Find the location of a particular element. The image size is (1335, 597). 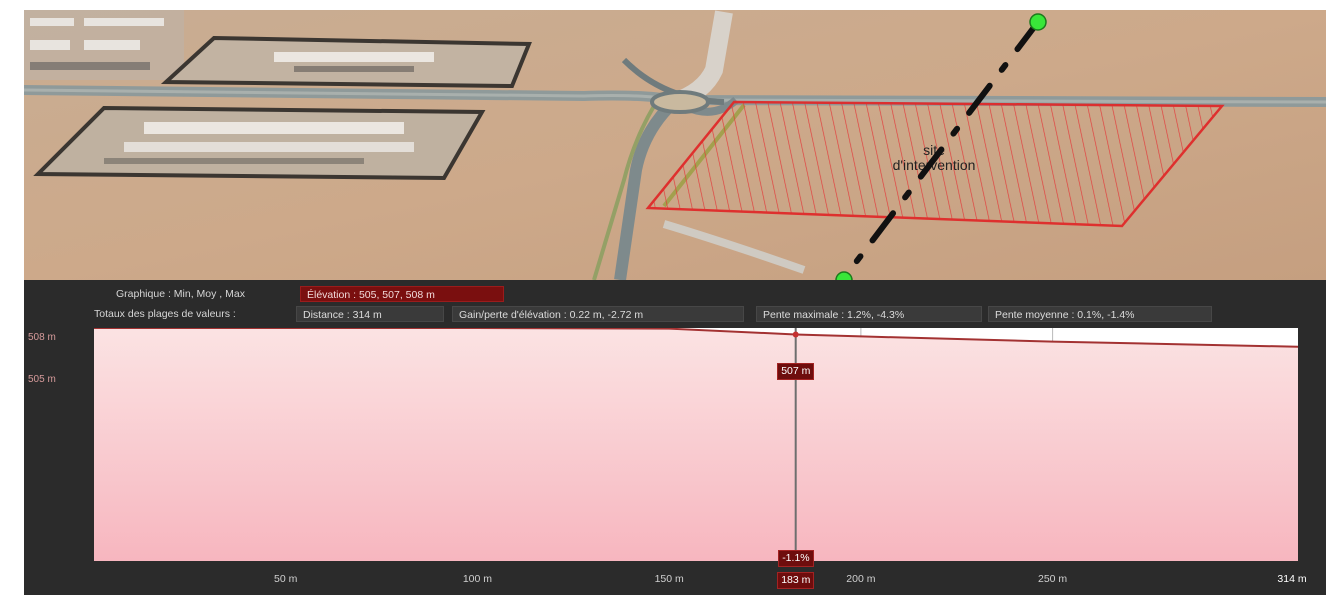

x-tick-label: 100 m is located at coordinates (477, 579).